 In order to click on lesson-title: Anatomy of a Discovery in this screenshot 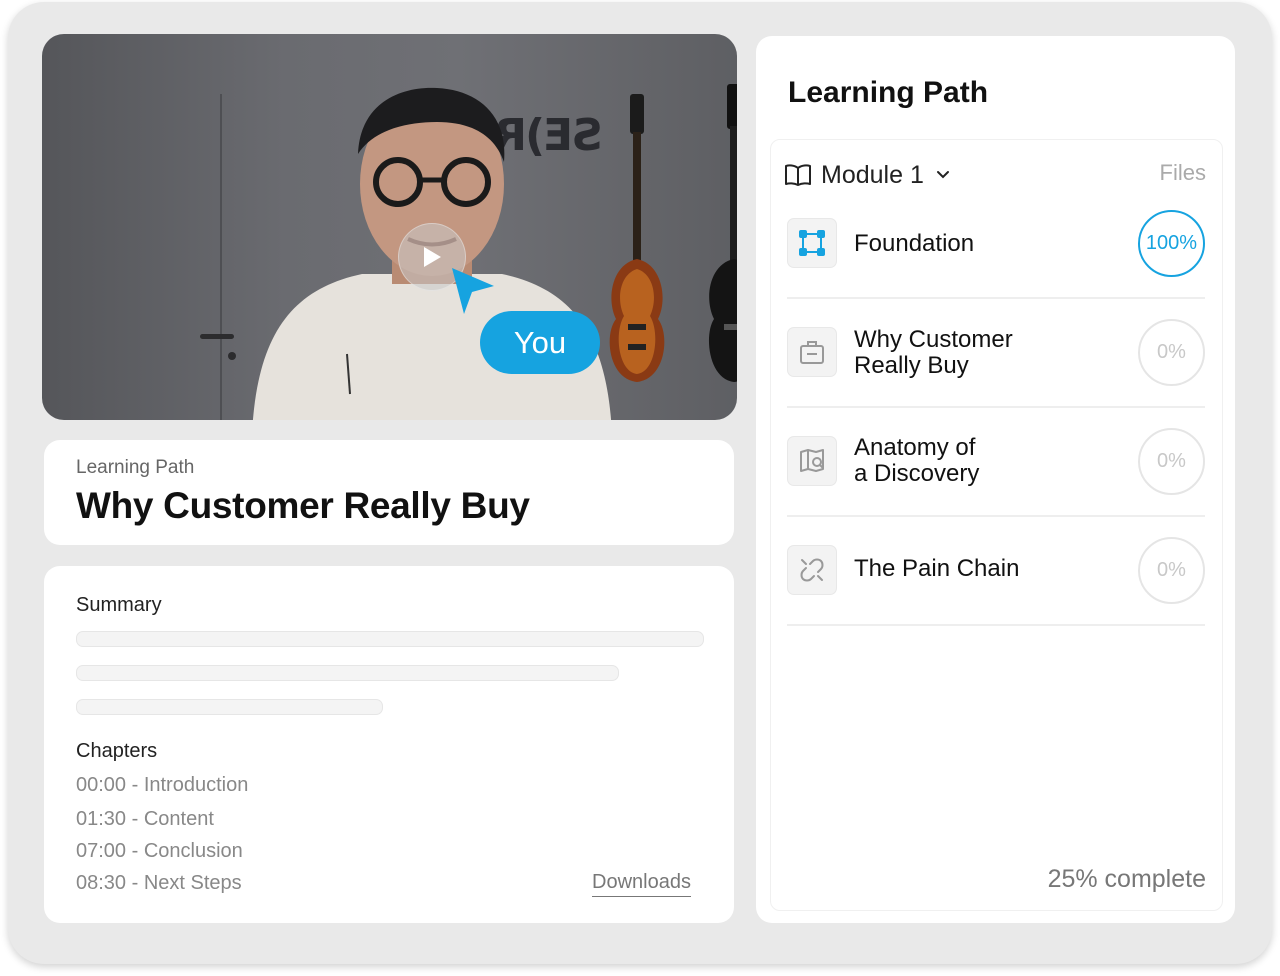, I will do `click(916, 461)`.